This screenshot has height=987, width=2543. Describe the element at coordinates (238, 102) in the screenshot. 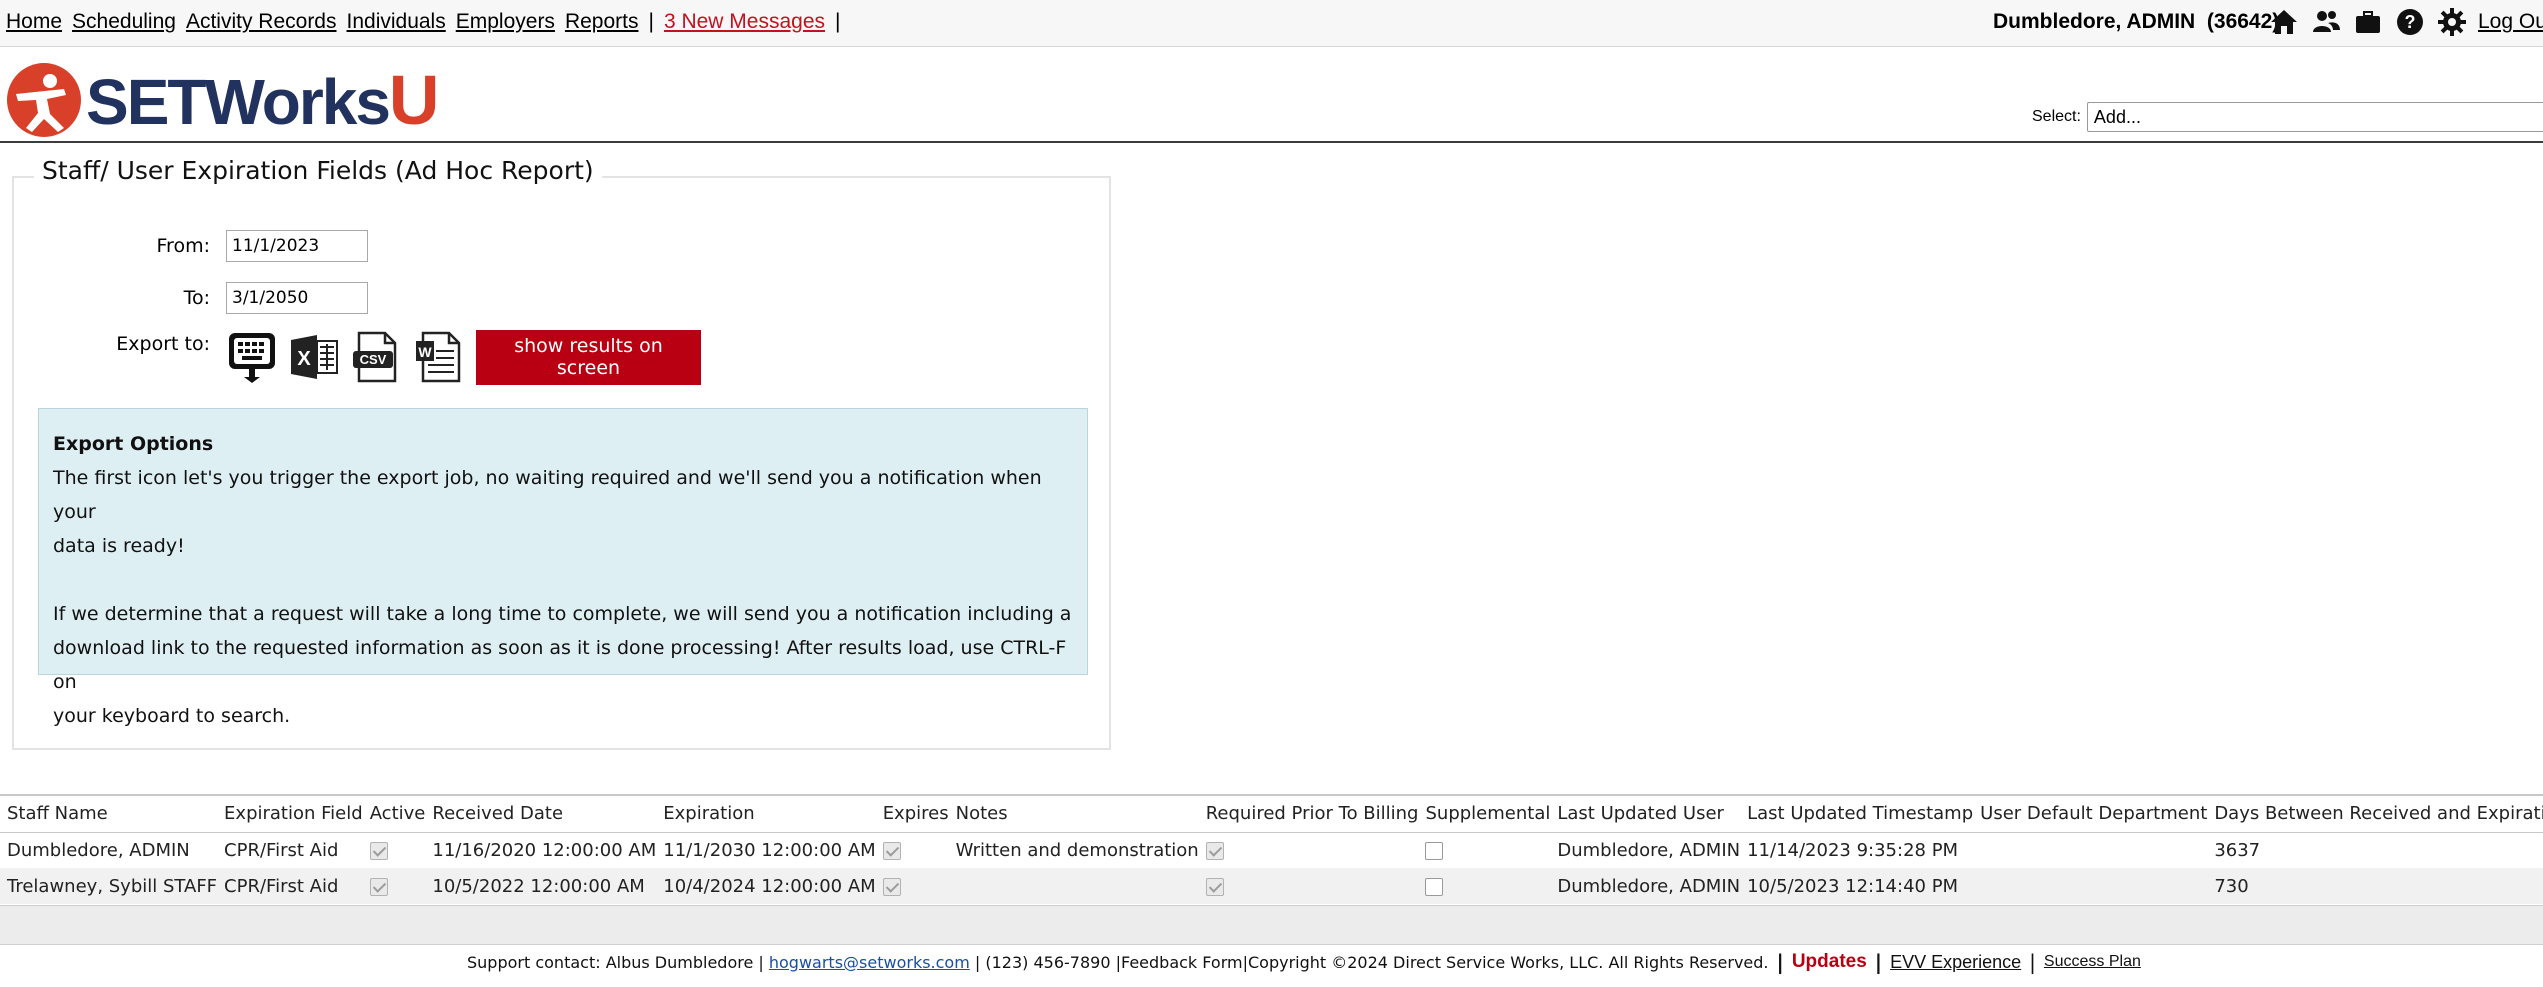

I see `logo-wordmark-main: SETWorks` at that location.